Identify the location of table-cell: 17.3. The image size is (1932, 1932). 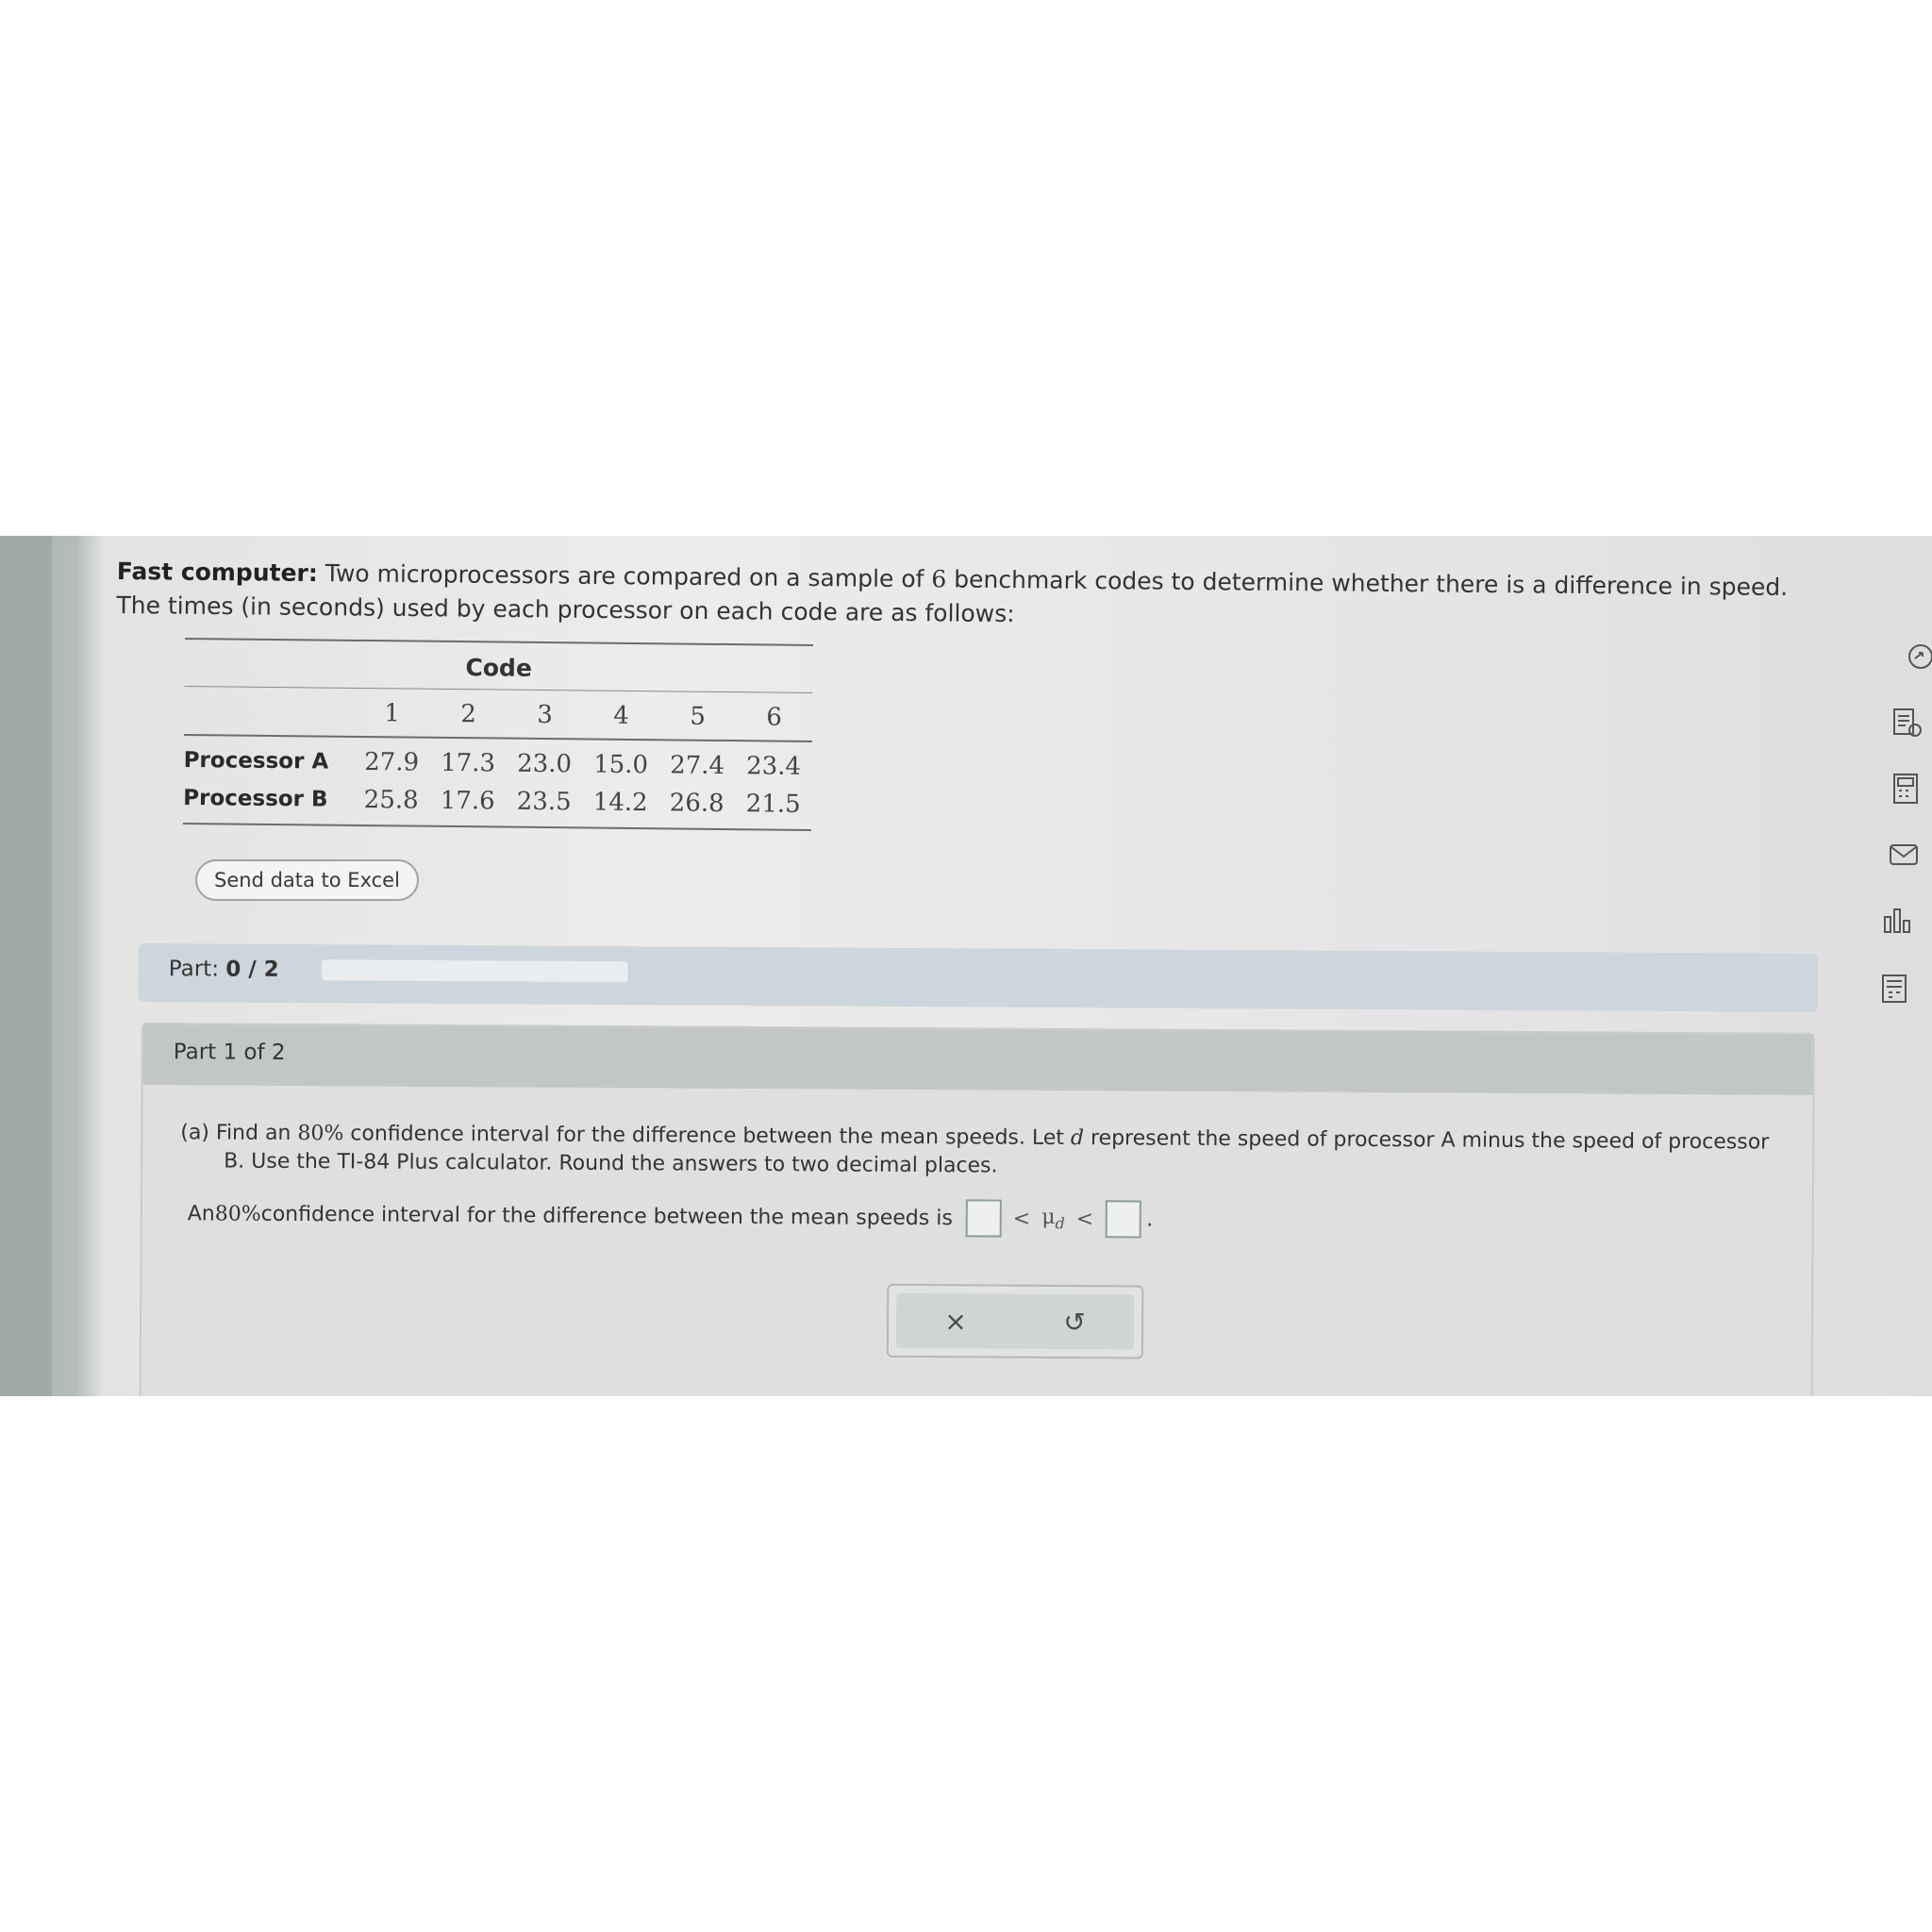
(469, 763).